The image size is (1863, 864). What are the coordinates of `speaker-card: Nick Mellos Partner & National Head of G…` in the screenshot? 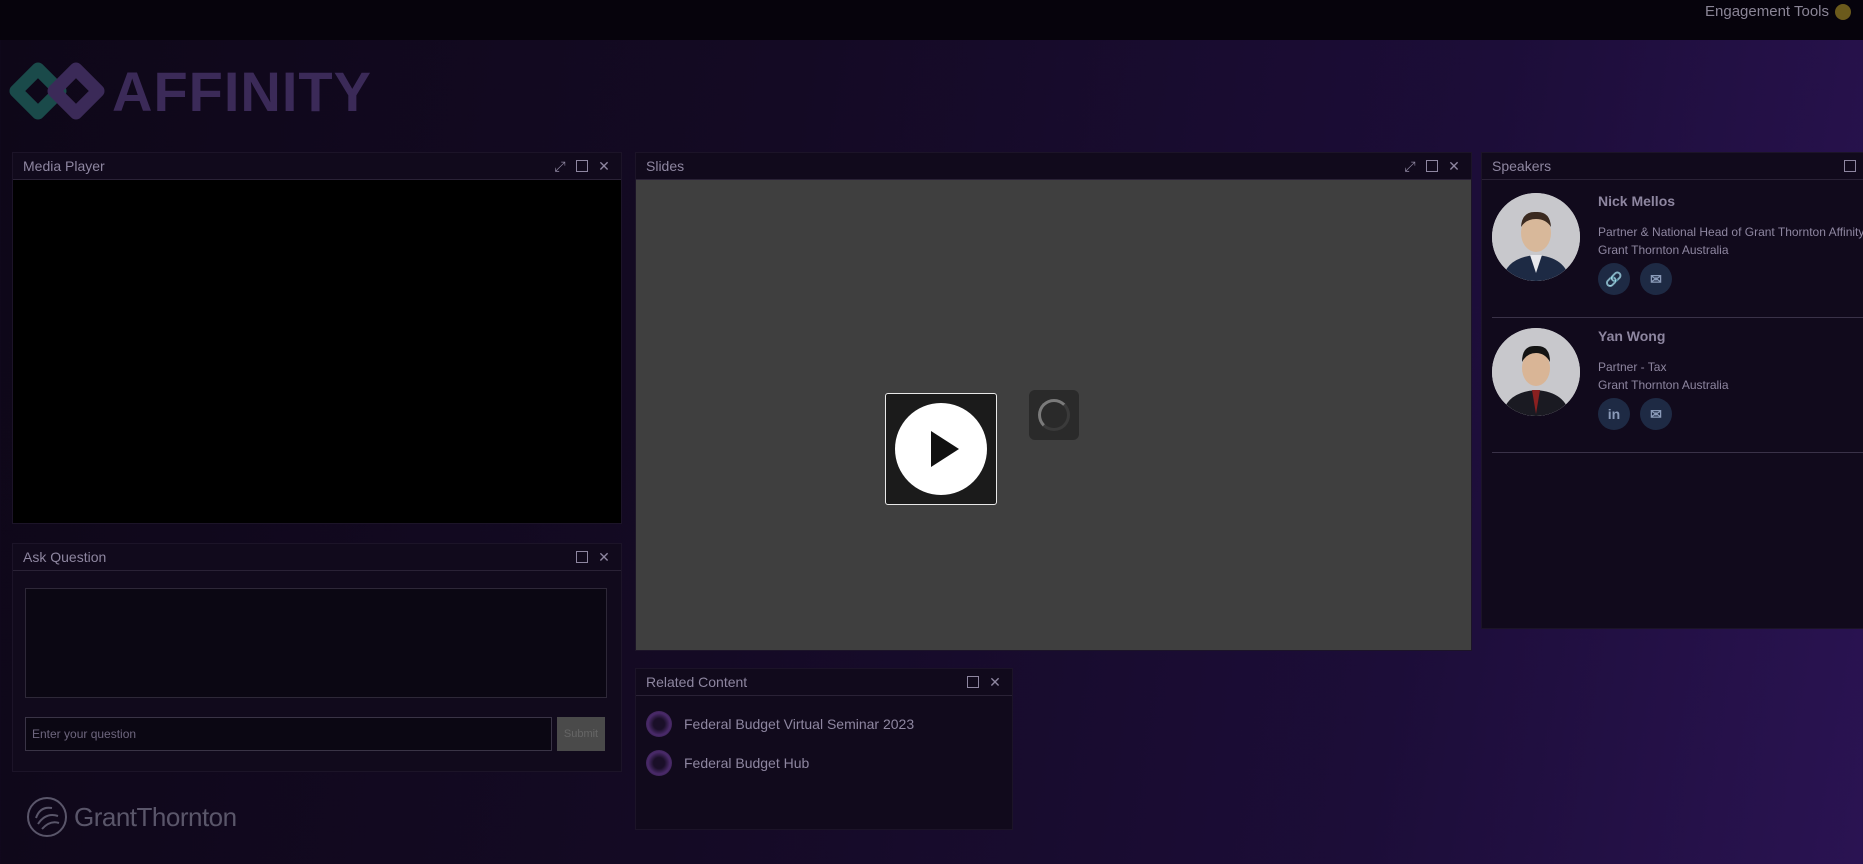 It's located at (1677, 250).